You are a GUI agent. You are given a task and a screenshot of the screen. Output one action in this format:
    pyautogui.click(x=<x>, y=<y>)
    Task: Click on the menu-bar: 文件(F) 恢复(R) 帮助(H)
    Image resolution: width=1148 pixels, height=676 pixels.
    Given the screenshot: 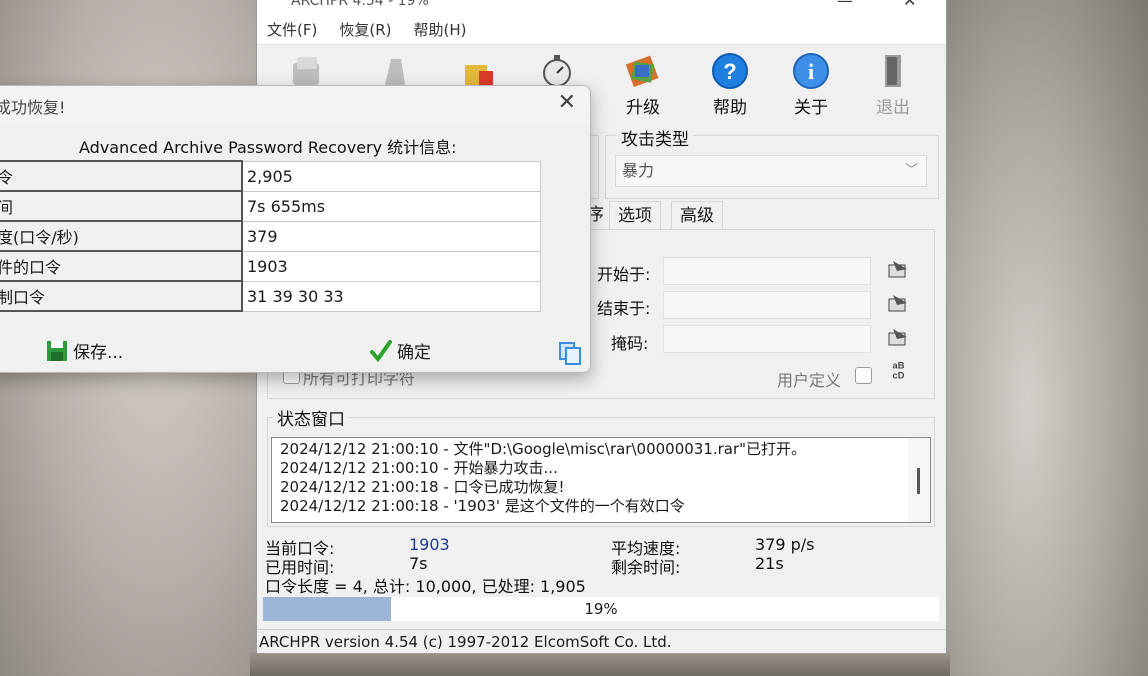 What is the action you would take?
    pyautogui.click(x=601, y=30)
    